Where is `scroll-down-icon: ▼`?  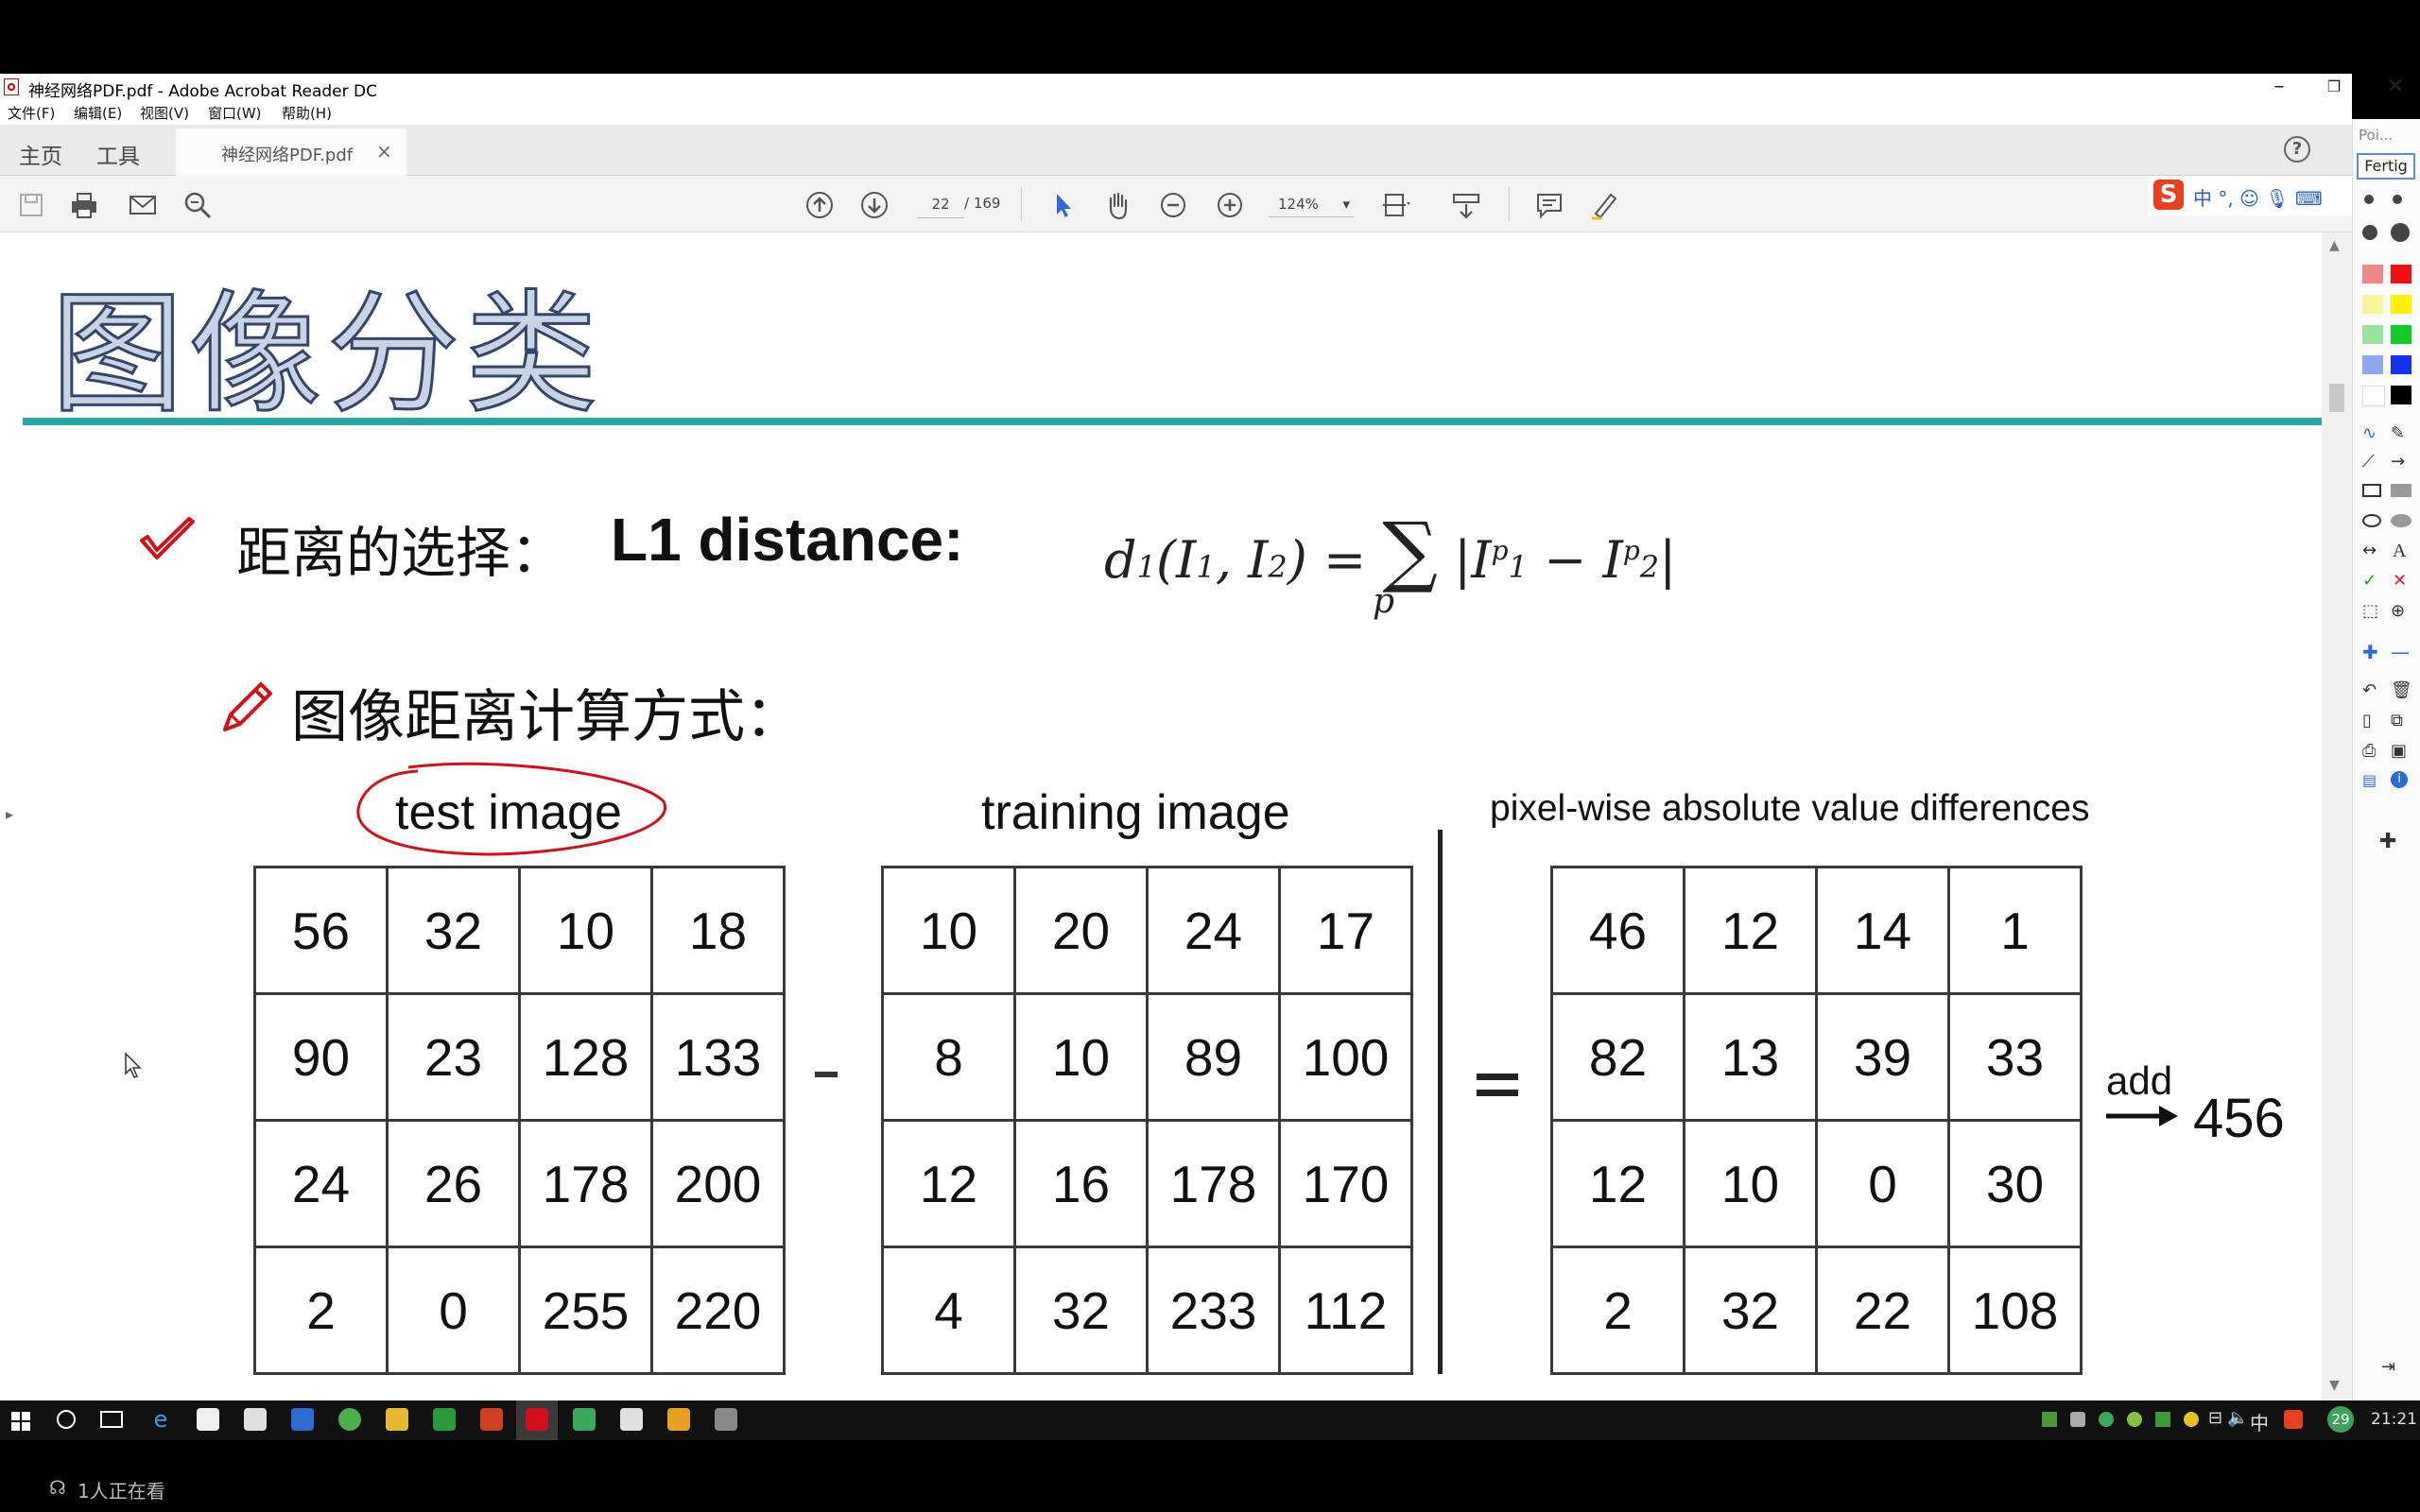 scroll-down-icon: ▼ is located at coordinates (2334, 1385).